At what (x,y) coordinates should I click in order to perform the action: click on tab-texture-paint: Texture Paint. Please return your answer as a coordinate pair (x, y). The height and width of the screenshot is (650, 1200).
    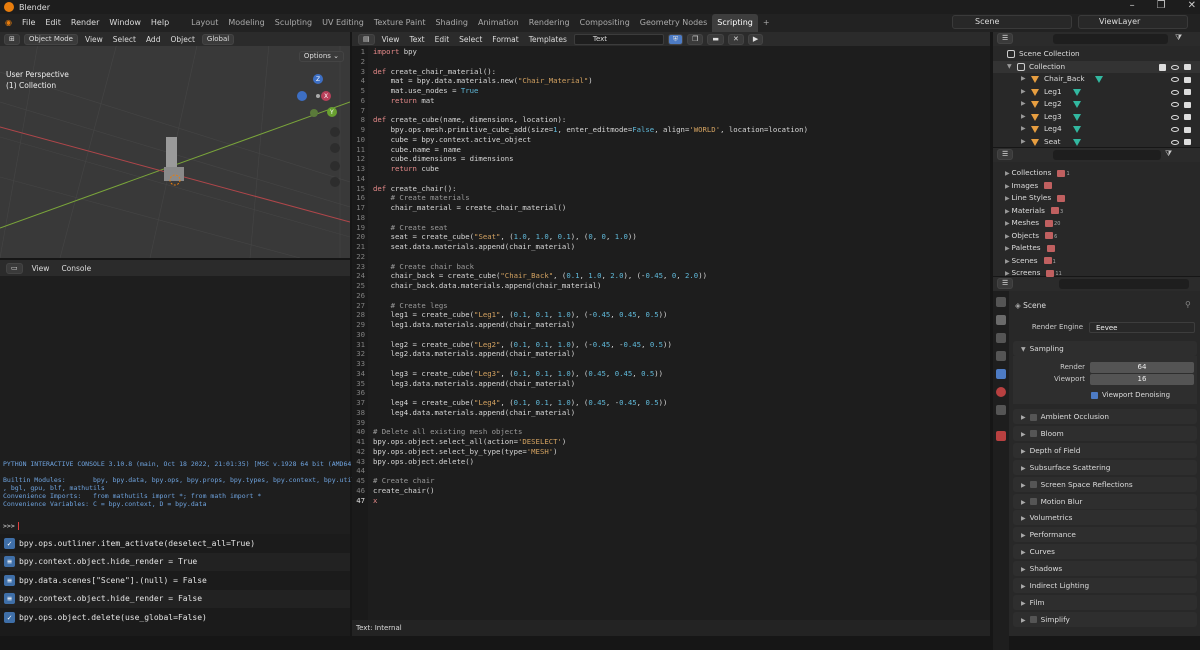
    Looking at the image, I should click on (400, 23).